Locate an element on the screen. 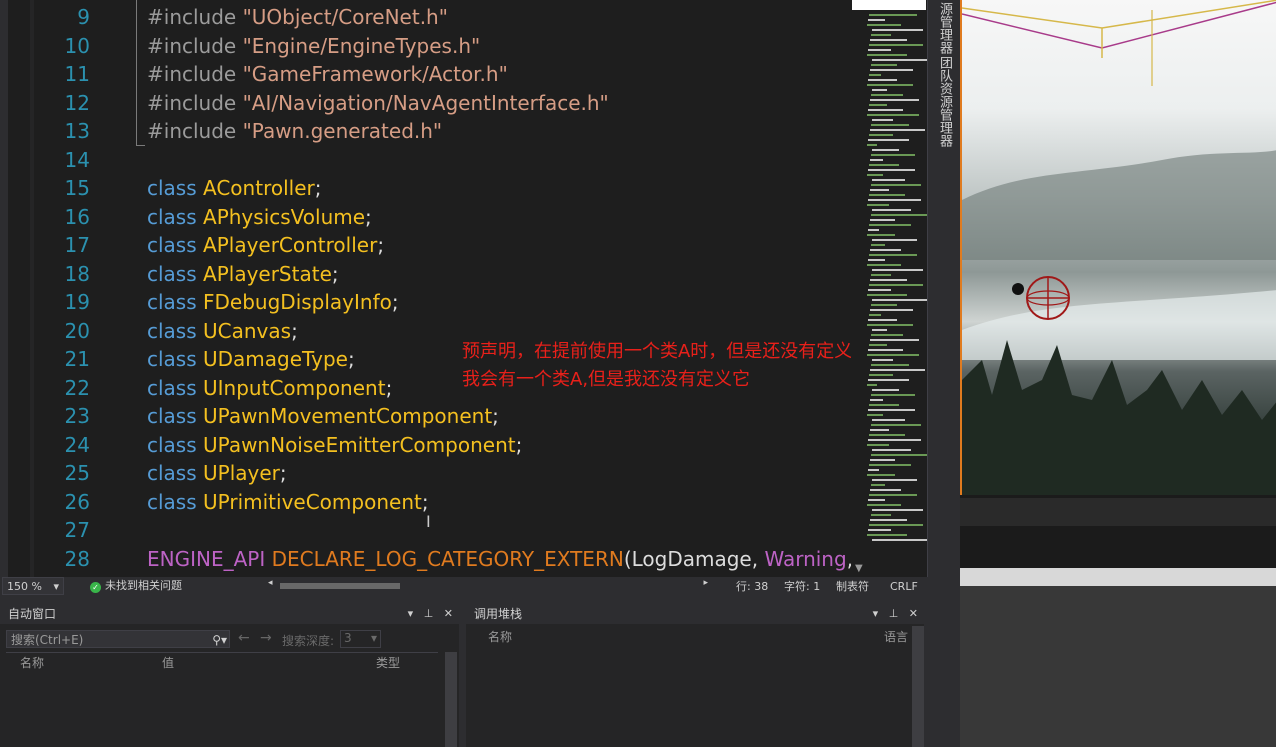 Image resolution: width=1276 pixels, height=747 pixels. horizontal-scroll-thumb is located at coordinates (340, 586).